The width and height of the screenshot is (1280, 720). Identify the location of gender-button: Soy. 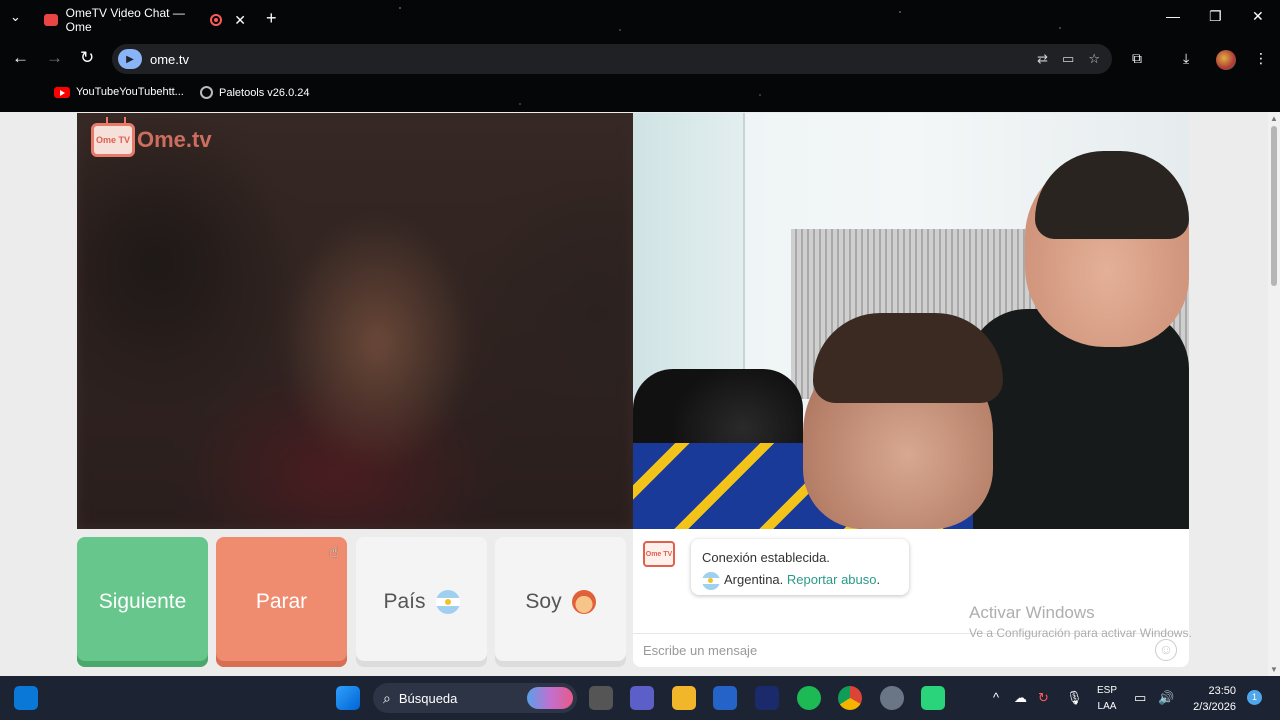
(560, 602).